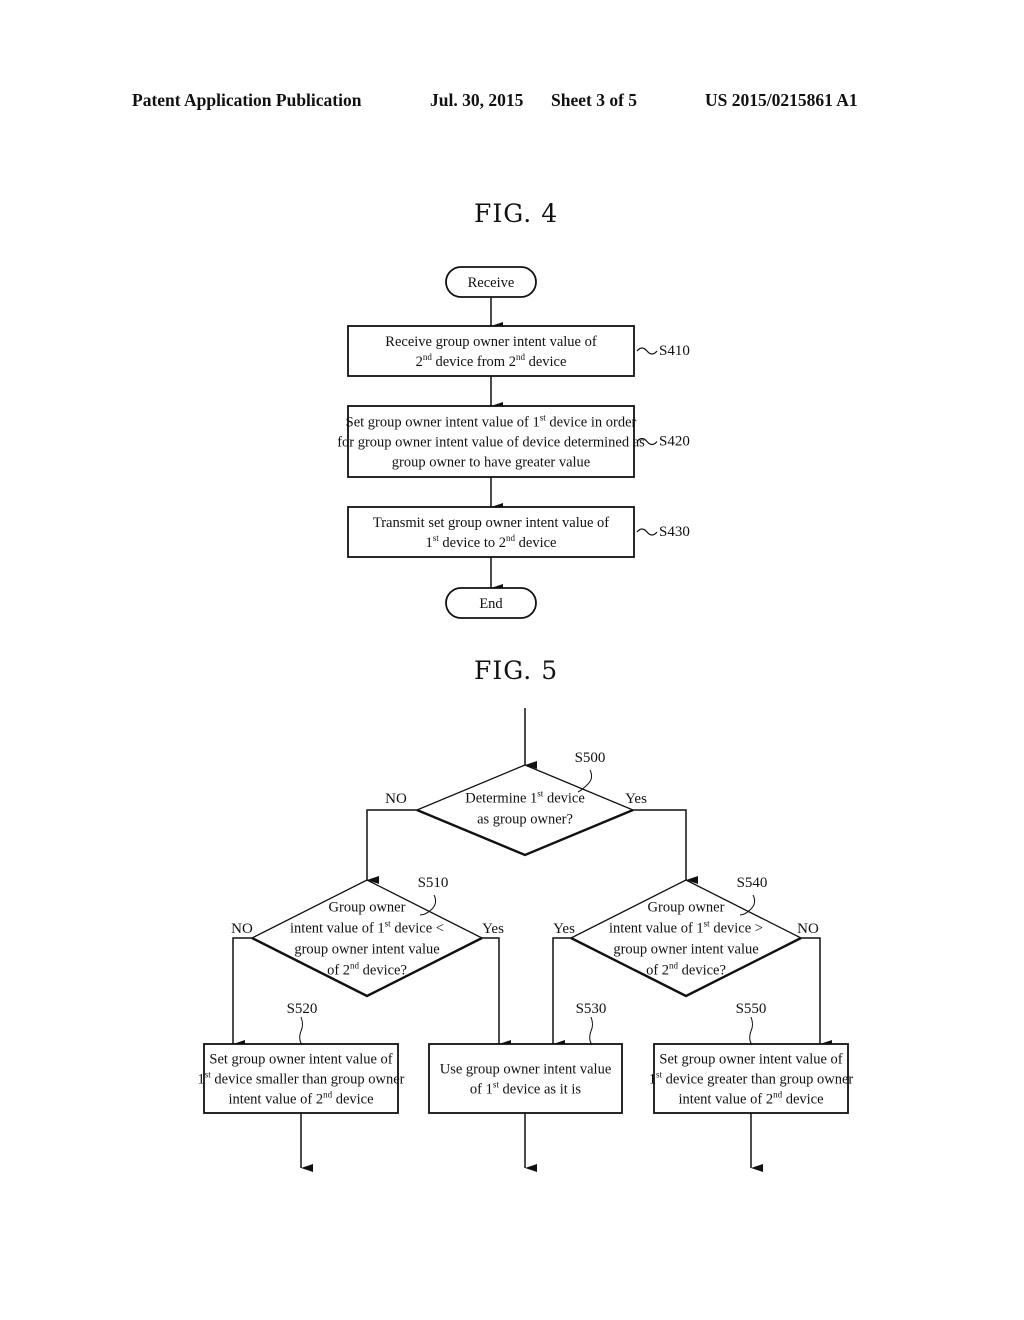 The height and width of the screenshot is (1320, 1024). Describe the element at coordinates (752, 883) in the screenshot. I see `step-id-s540: S540` at that location.